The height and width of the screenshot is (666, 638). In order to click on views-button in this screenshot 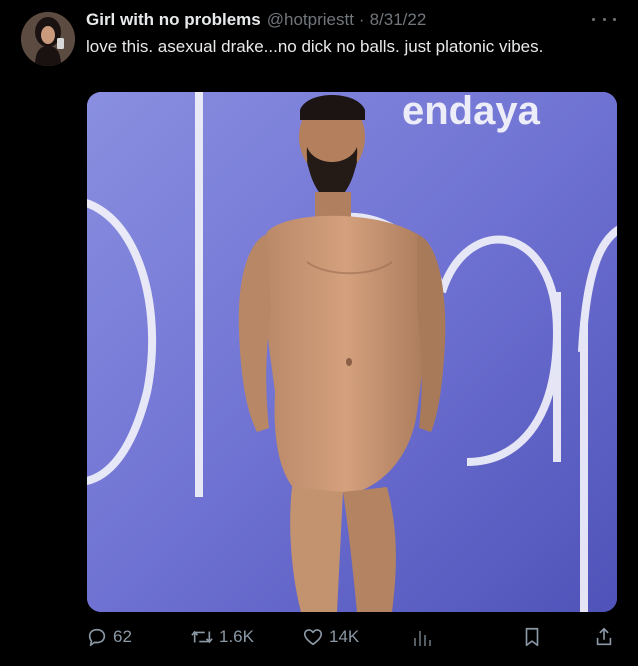, I will do `click(422, 637)`.